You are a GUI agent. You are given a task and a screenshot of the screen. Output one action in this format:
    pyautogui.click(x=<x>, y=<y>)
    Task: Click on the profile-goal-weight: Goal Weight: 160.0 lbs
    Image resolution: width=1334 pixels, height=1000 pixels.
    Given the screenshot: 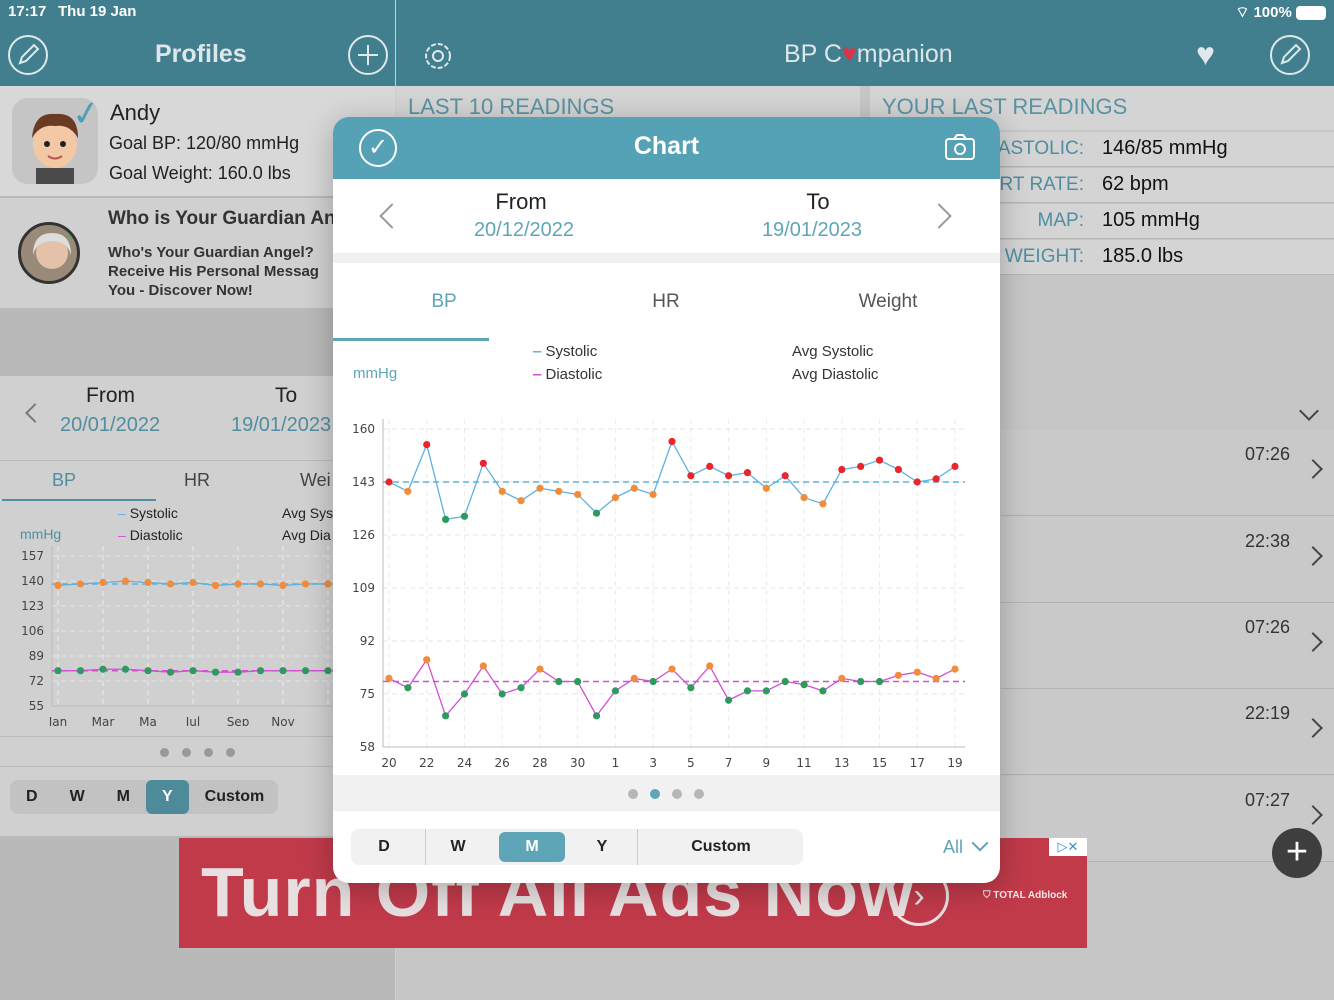 What is the action you would take?
    pyautogui.click(x=200, y=173)
    